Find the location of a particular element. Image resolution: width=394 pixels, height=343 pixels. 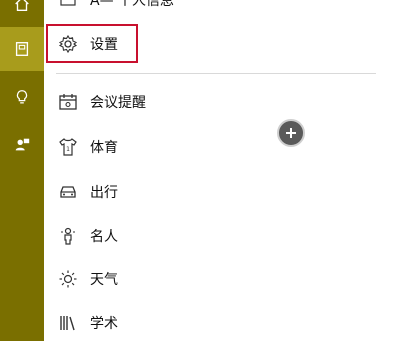

person-icon is located at coordinates (68, 236).